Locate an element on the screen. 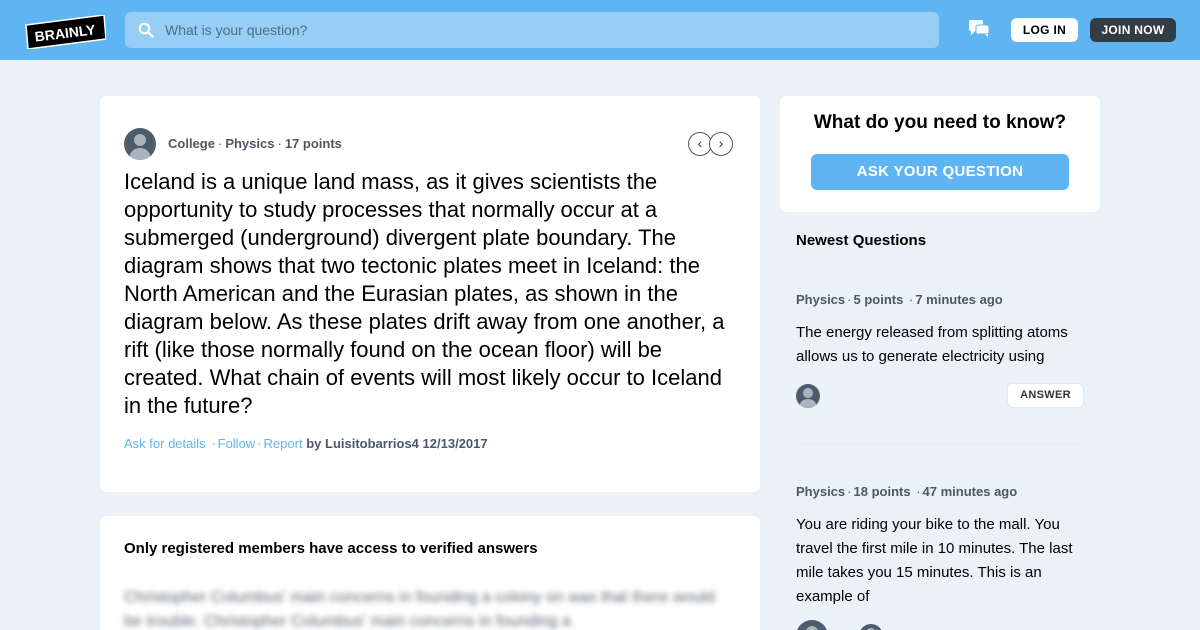 This screenshot has width=1200, height=630. question-meta: College · Physics · 17 points is located at coordinates (255, 143).